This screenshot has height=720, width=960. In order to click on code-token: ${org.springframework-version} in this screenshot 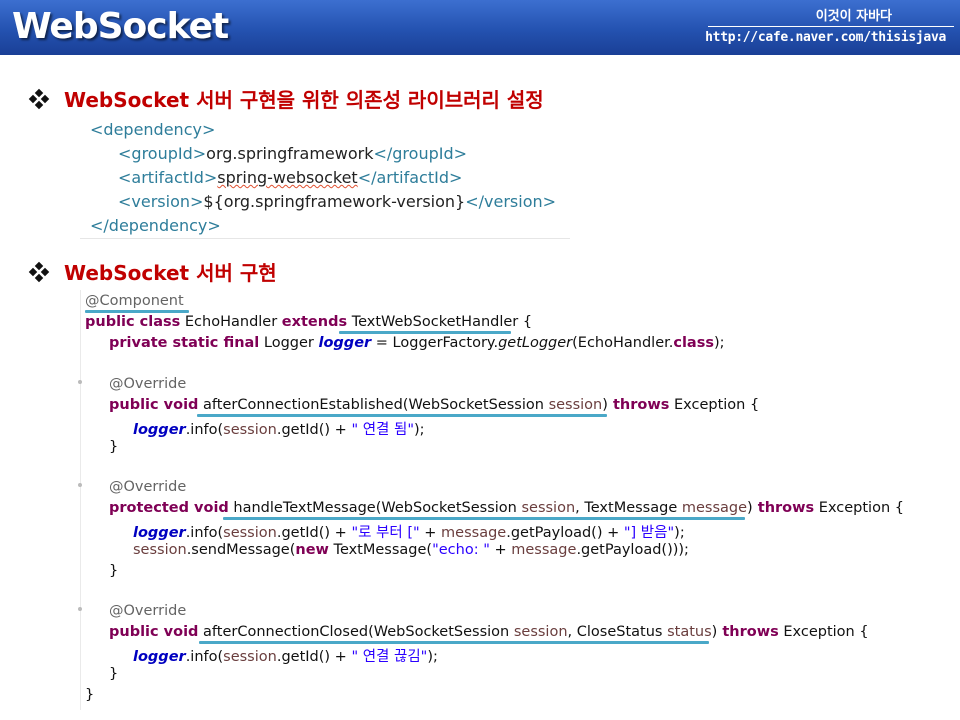, I will do `click(334, 201)`.